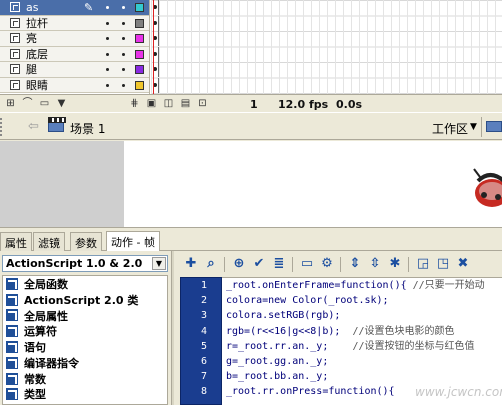 This screenshot has width=502, height=405. What do you see at coordinates (448, 285) in the screenshot?
I see `code-comment: //只要一开始动` at bounding box center [448, 285].